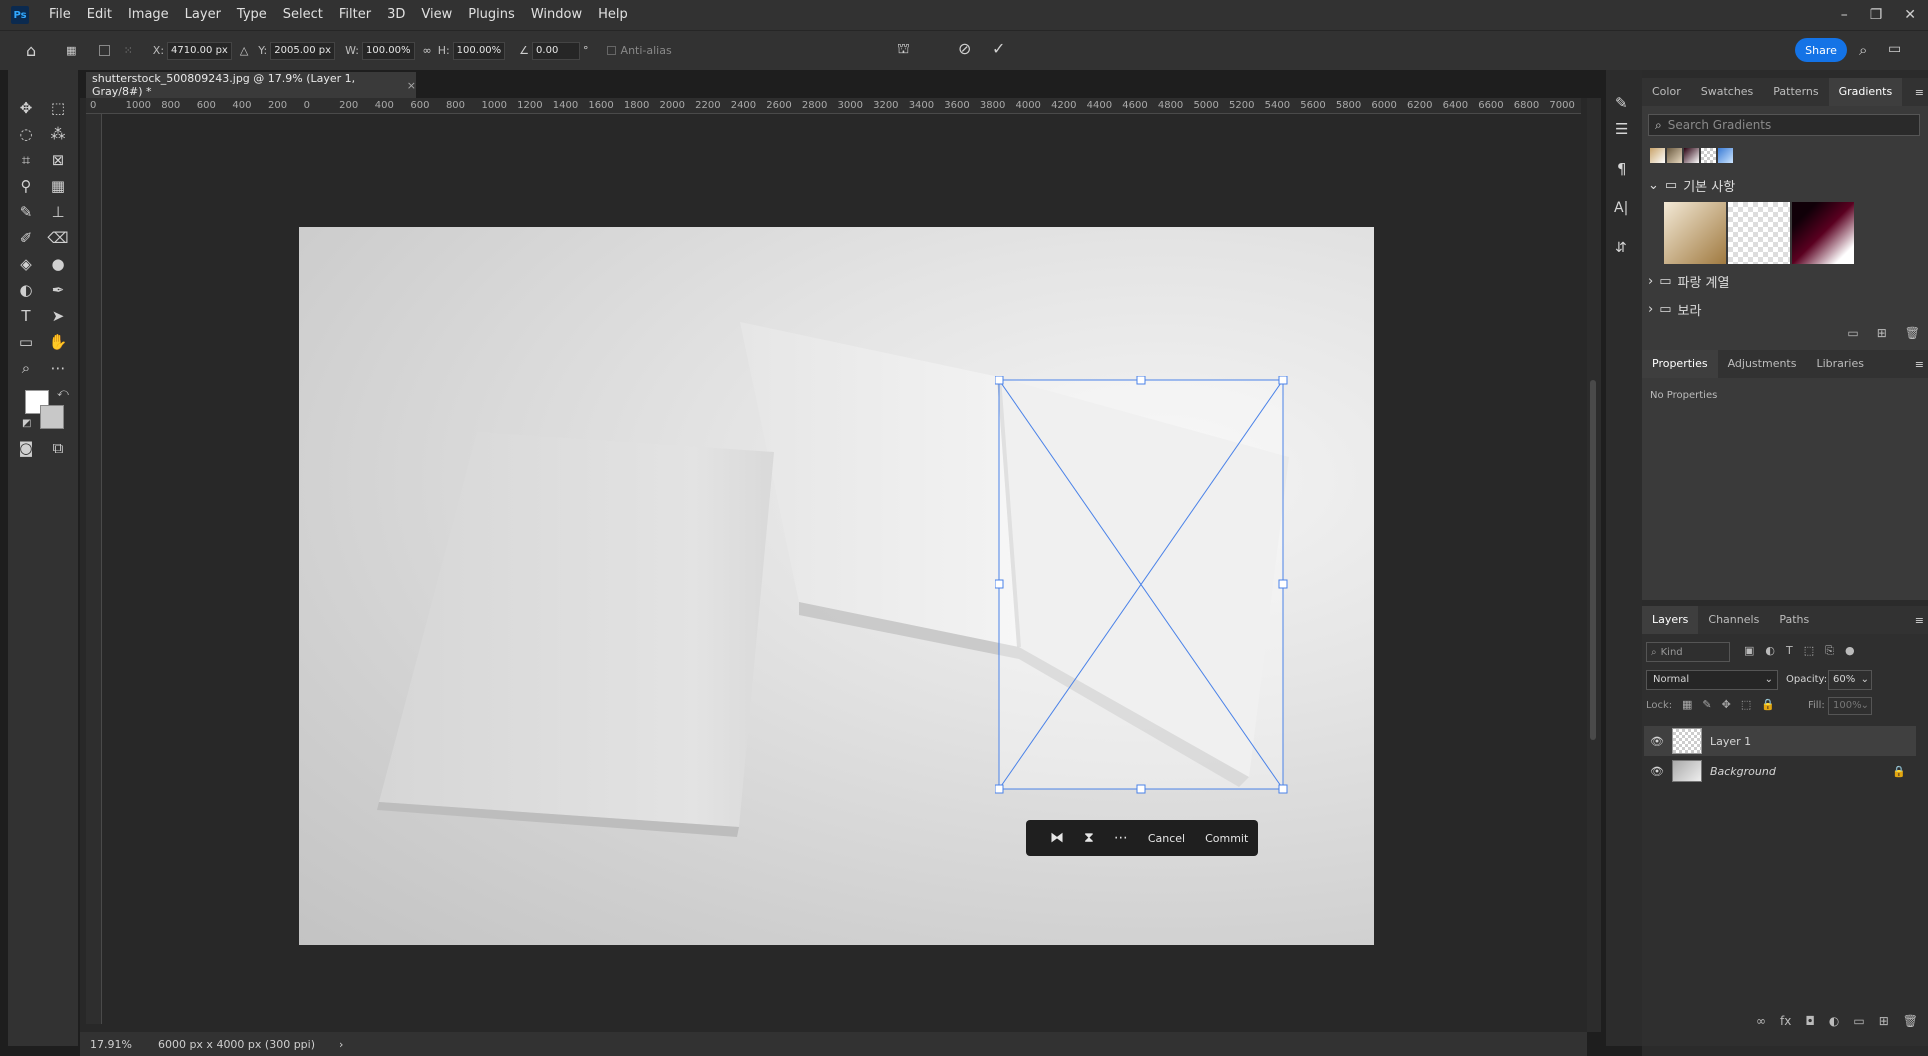  What do you see at coordinates (1749, 651) in the screenshot?
I see `filter-pixel-icon: ▣` at bounding box center [1749, 651].